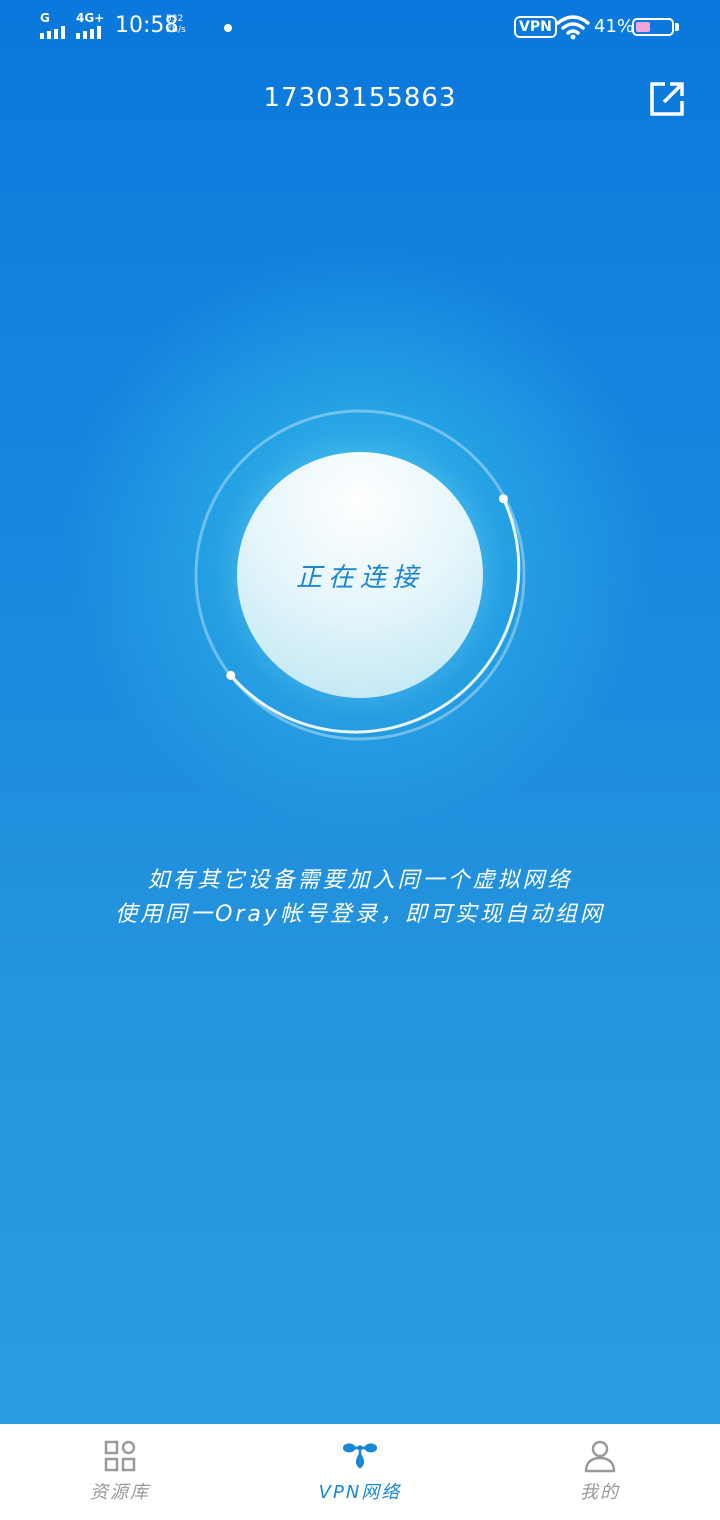 Image resolution: width=720 pixels, height=1520 pixels. Describe the element at coordinates (120, 1456) in the screenshot. I see `grid-apps-icon` at that location.